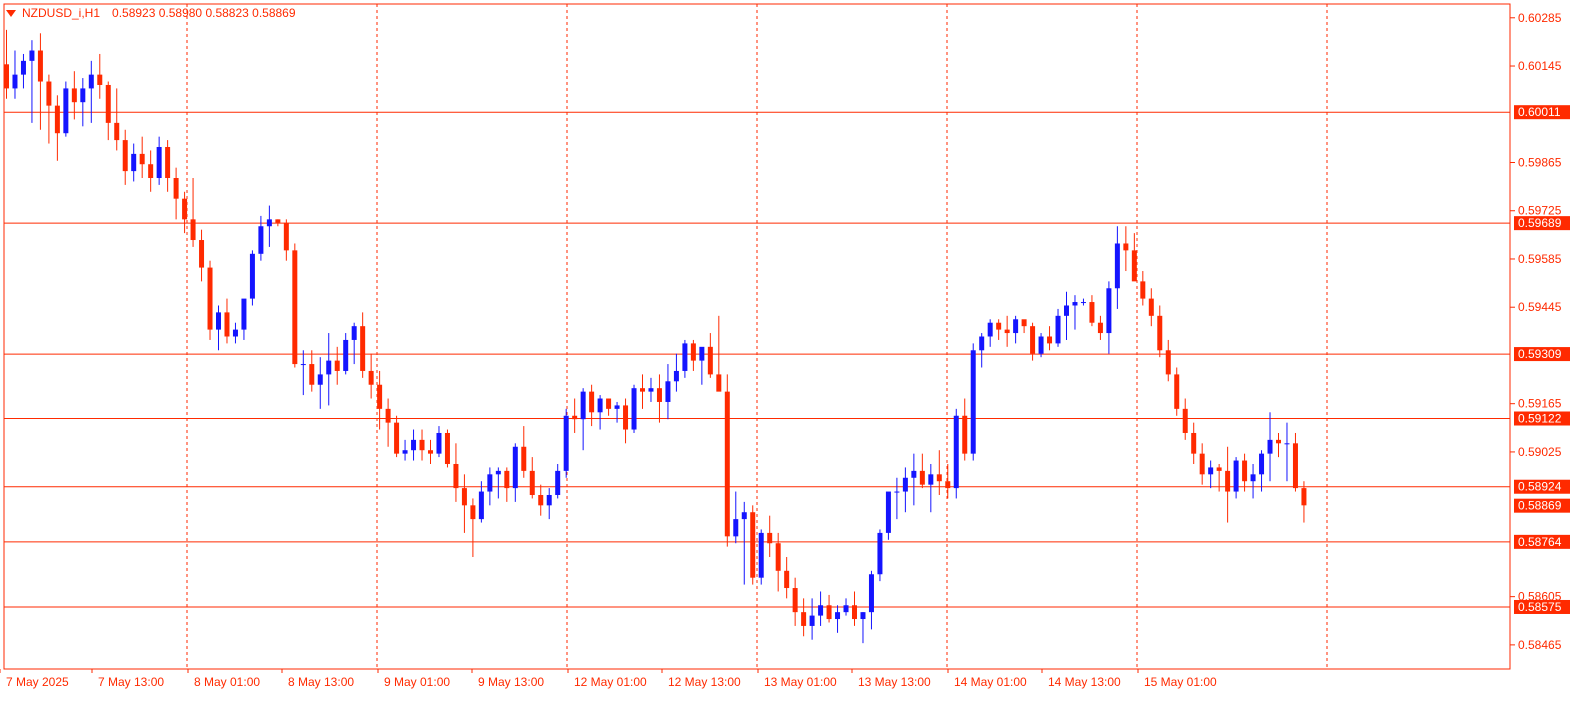  What do you see at coordinates (1540, 162) in the screenshot?
I see `price-tick-label: 0.59865` at bounding box center [1540, 162].